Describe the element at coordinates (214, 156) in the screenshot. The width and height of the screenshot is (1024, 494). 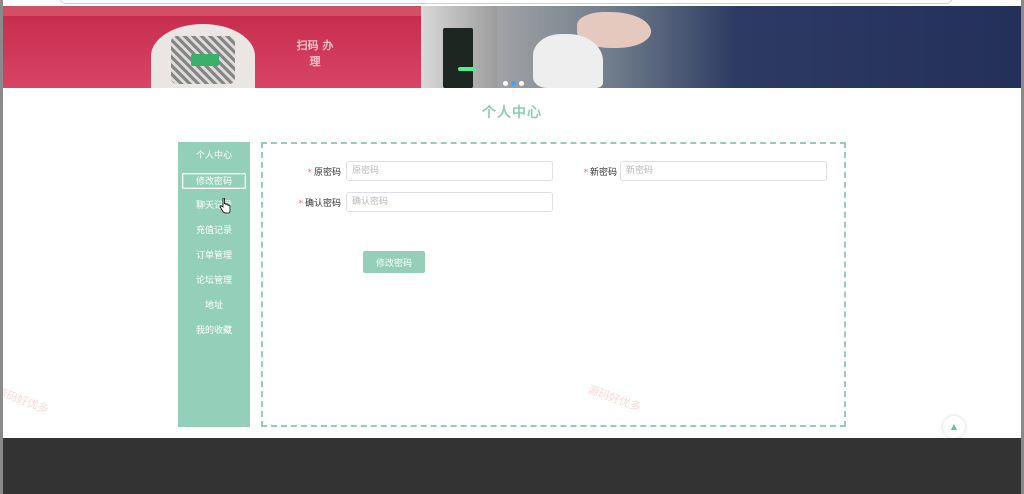
I see `sidebar-item-profile: 个人中心` at that location.